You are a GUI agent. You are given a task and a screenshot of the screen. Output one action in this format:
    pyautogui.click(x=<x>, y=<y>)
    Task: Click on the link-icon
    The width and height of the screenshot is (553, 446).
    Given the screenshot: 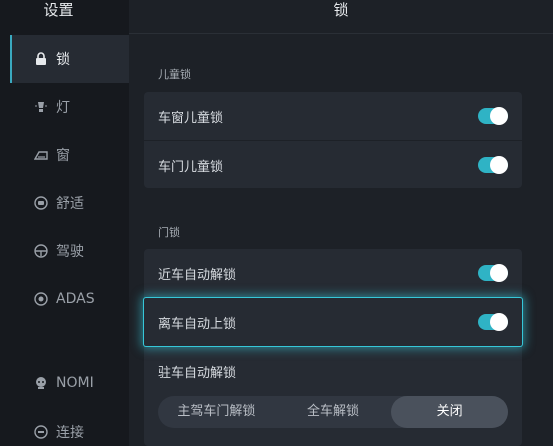 What is the action you would take?
    pyautogui.click(x=41, y=432)
    